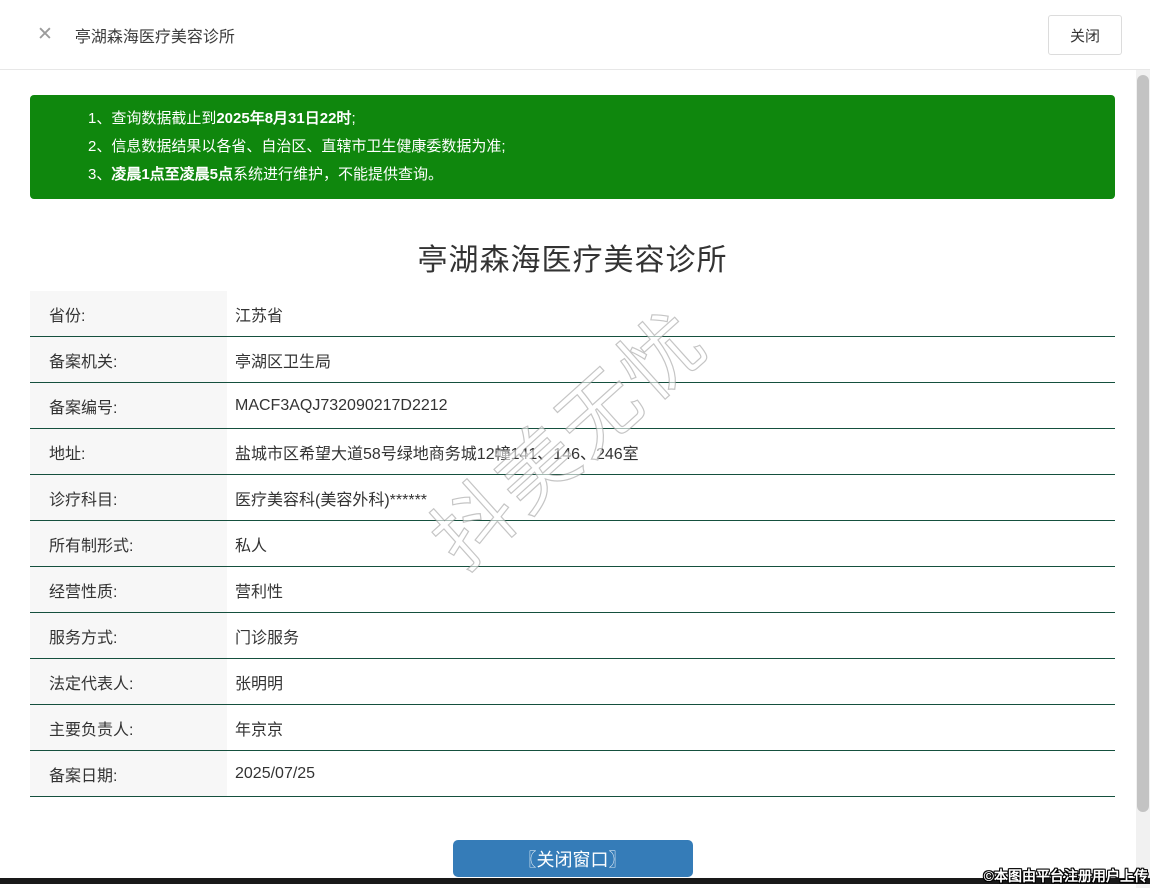  I want to click on notice-item: 2、信息数据结果以各省、自治区、直辖市卫生健康委数据为准;, so click(601, 147).